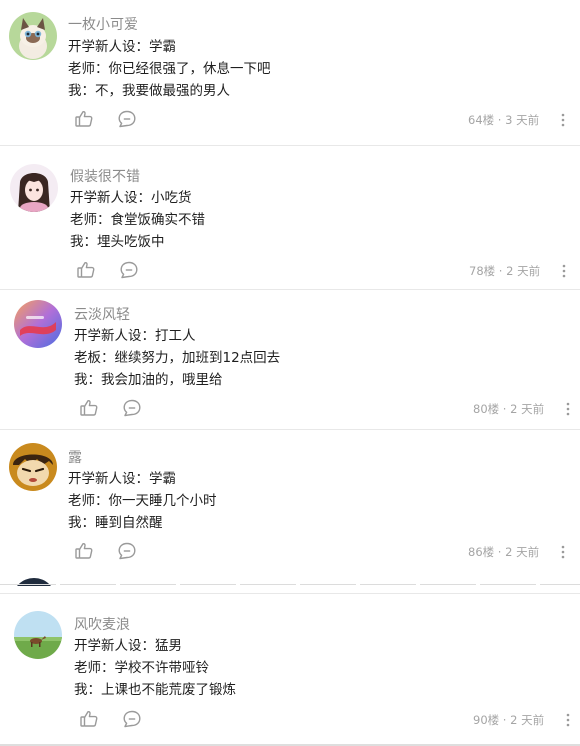 This screenshot has height=746, width=580. Describe the element at coordinates (508, 720) in the screenshot. I see `comment-meta: 90楼 · 2 天前` at that location.